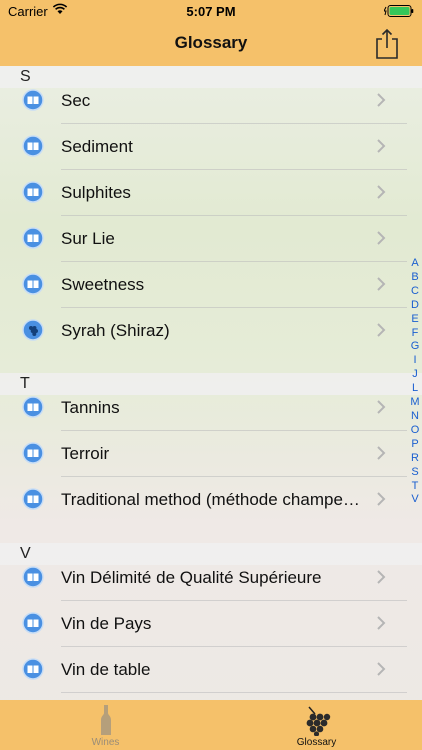 Image resolution: width=422 pixels, height=750 pixels. Describe the element at coordinates (318, 721) in the screenshot. I see `grapes-icon` at that location.